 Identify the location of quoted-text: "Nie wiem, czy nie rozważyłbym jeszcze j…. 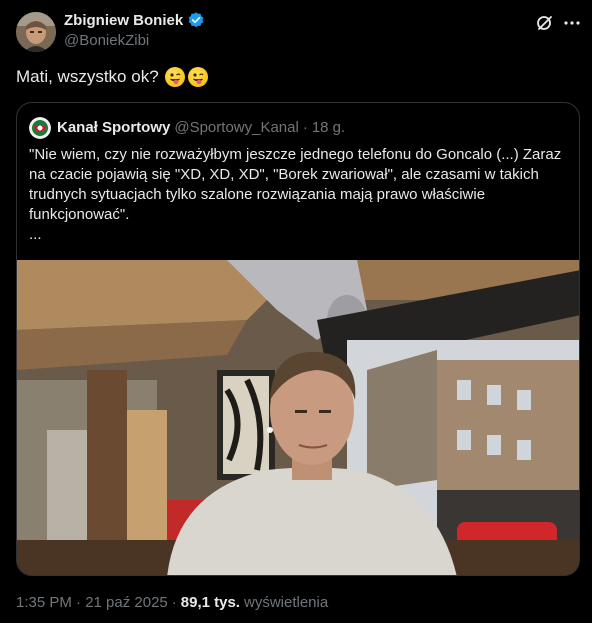
(299, 195).